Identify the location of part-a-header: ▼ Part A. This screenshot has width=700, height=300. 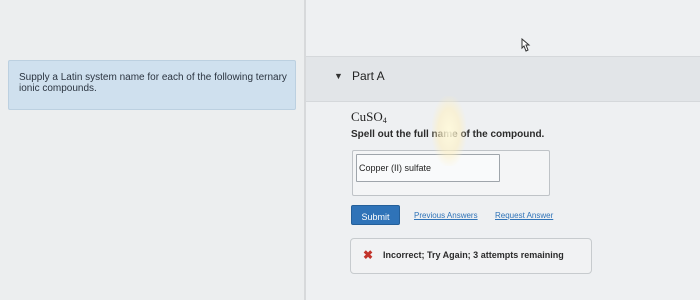
(503, 79).